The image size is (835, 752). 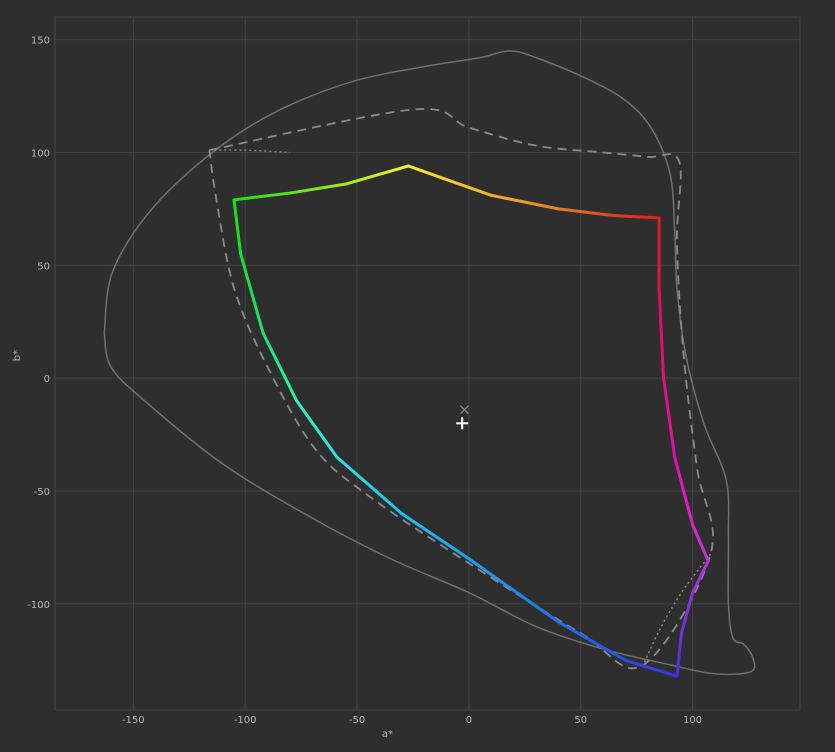 What do you see at coordinates (692, 720) in the screenshot?
I see `x-tick-label: 100` at bounding box center [692, 720].